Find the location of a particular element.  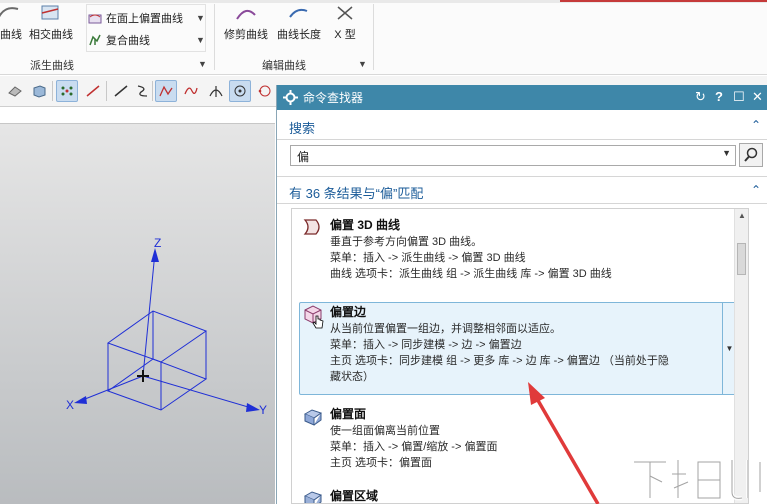

search-input: 偏 ▼ is located at coordinates (513, 155).